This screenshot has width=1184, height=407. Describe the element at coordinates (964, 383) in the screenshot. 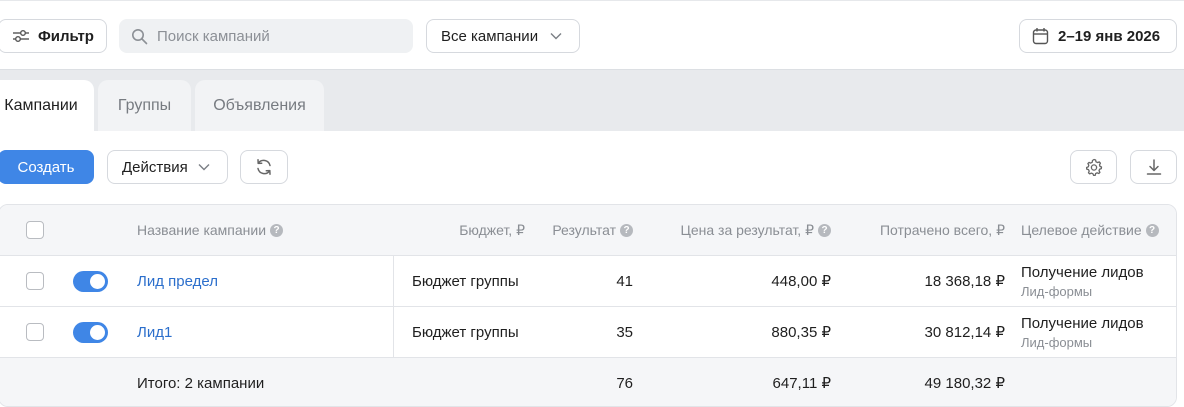

I see `total-spent: 49 180,32 ₽` at that location.